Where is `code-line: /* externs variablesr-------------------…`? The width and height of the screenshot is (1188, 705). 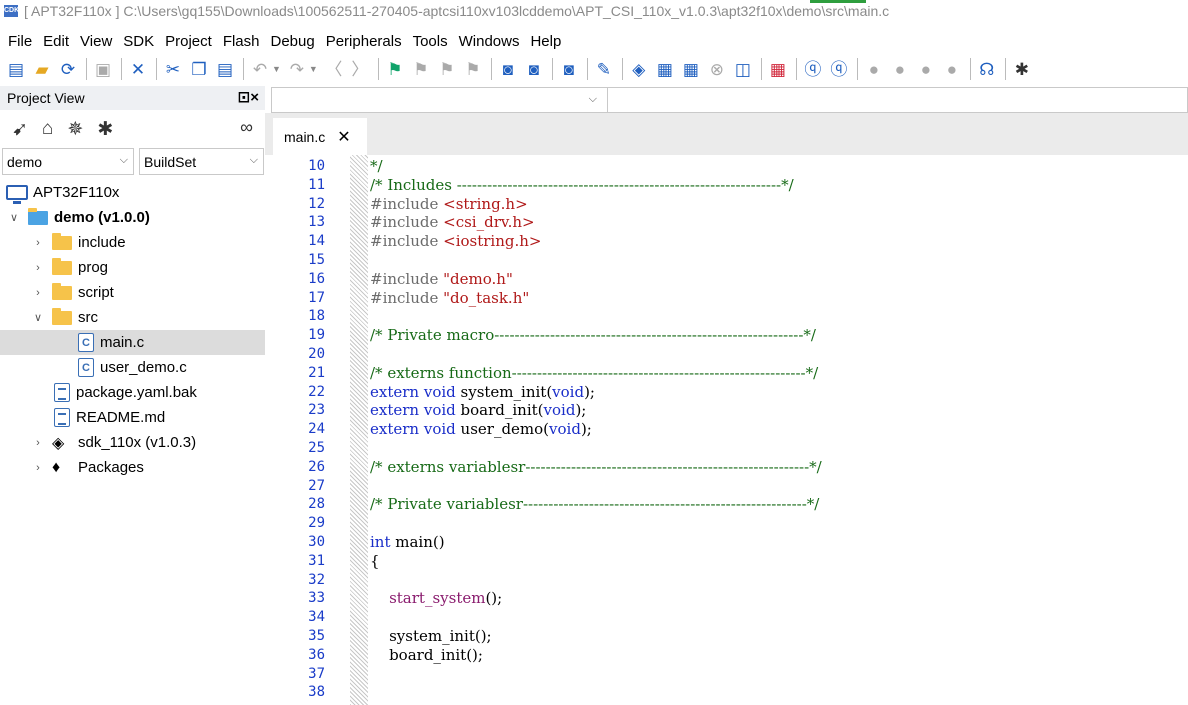
code-line: /* externs variablesr-------------------… is located at coordinates (779, 467).